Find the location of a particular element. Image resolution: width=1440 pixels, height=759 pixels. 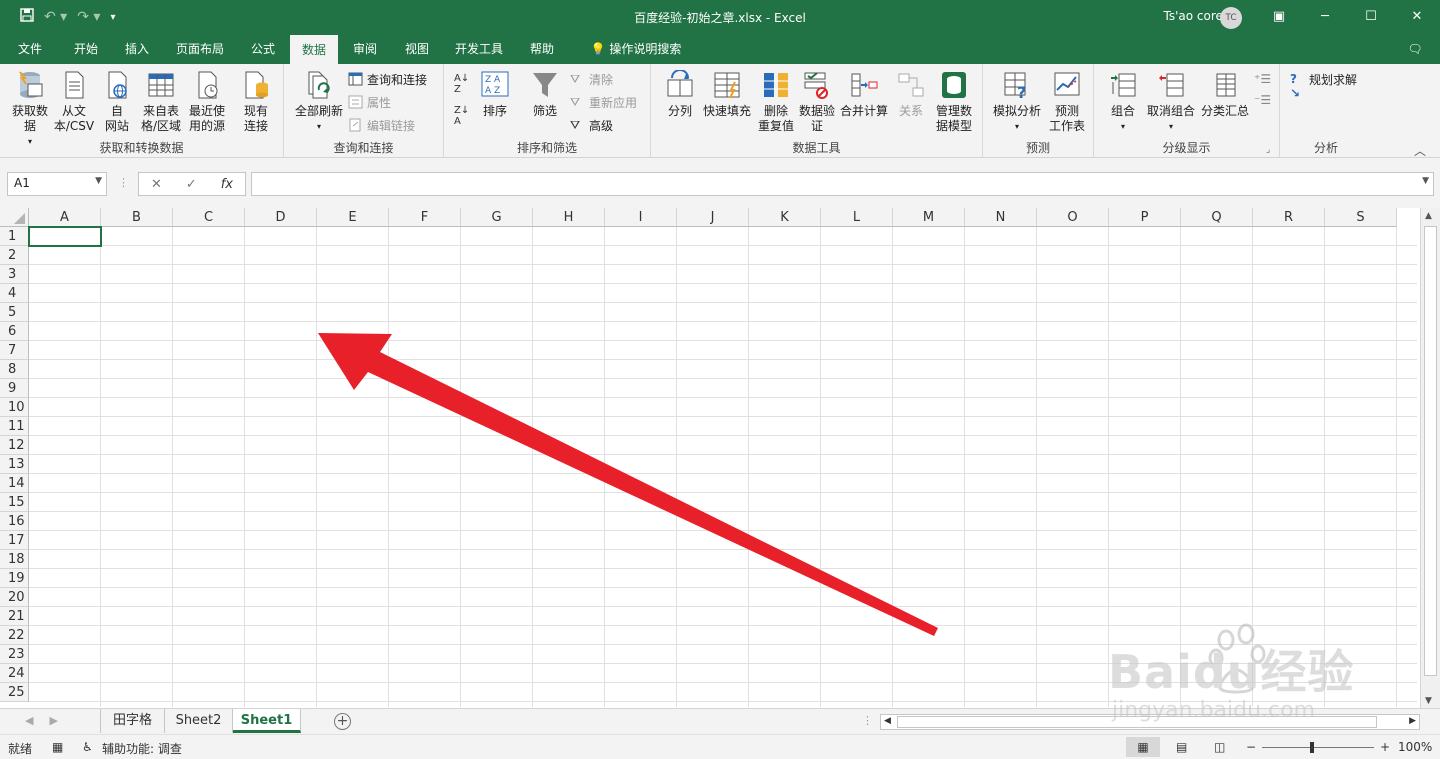

properties-button: 属性 is located at coordinates (369, 102).